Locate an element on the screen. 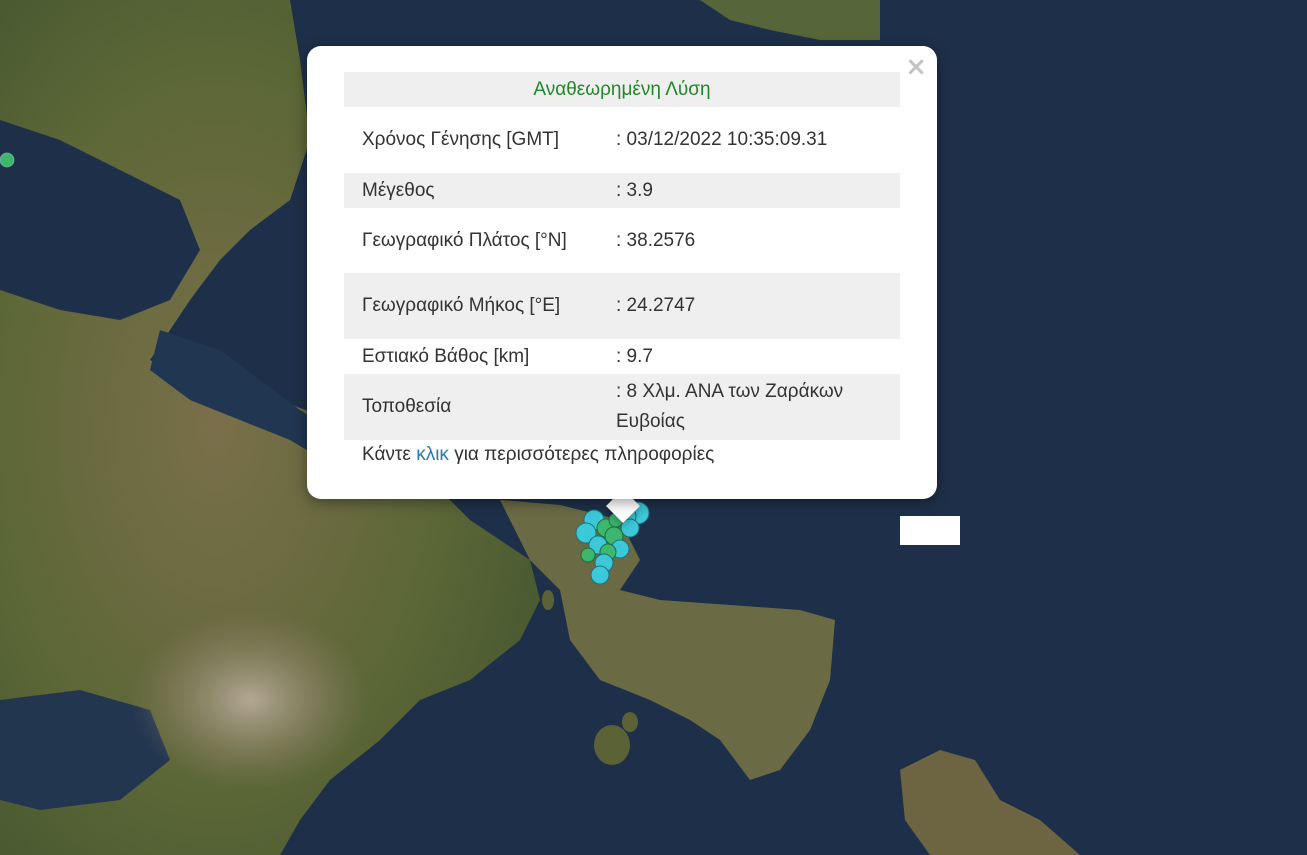 The height and width of the screenshot is (855, 1307). row-depth: Εστιακό Βάθος [km] : 9.7 is located at coordinates (622, 356).